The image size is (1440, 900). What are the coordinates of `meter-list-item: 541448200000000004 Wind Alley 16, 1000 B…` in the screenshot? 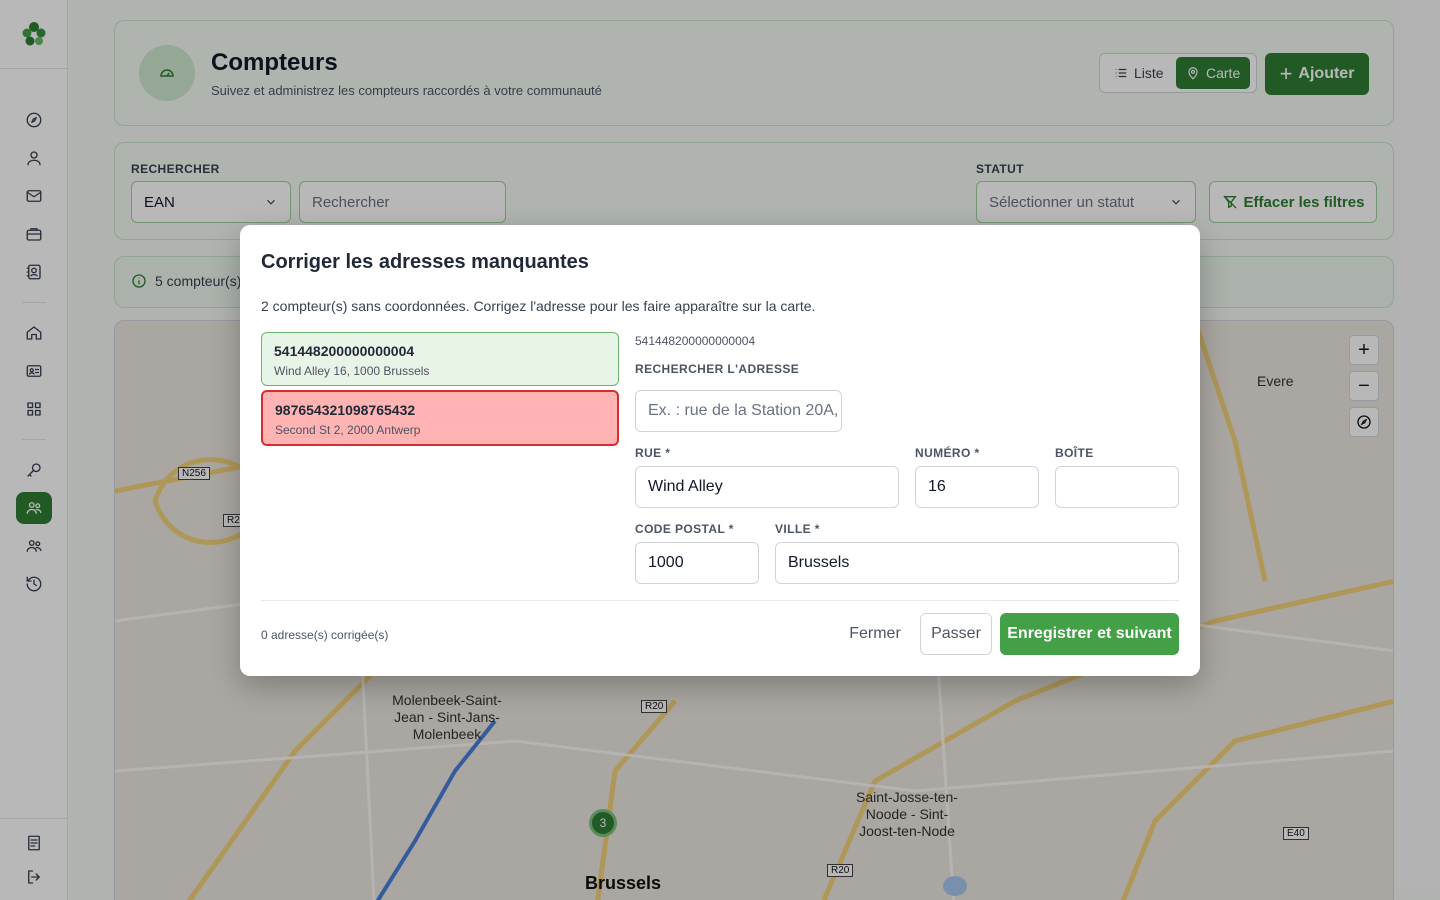 It's located at (440, 359).